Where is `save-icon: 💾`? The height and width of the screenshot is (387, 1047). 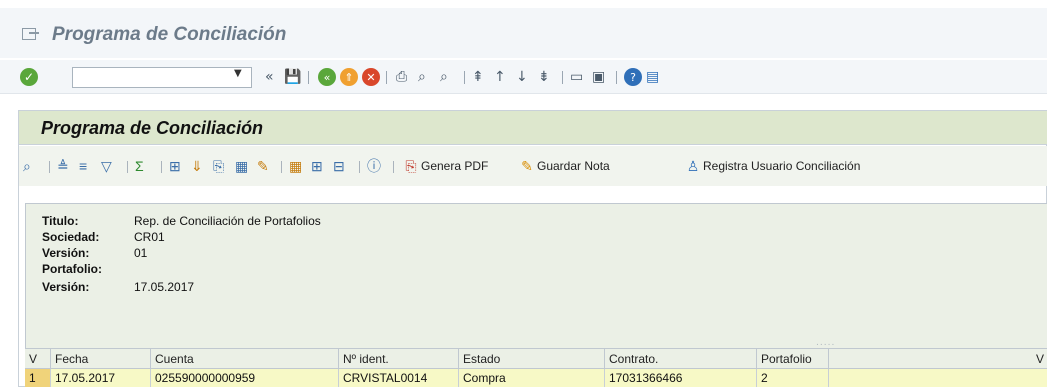
save-icon: 💾 is located at coordinates (292, 77).